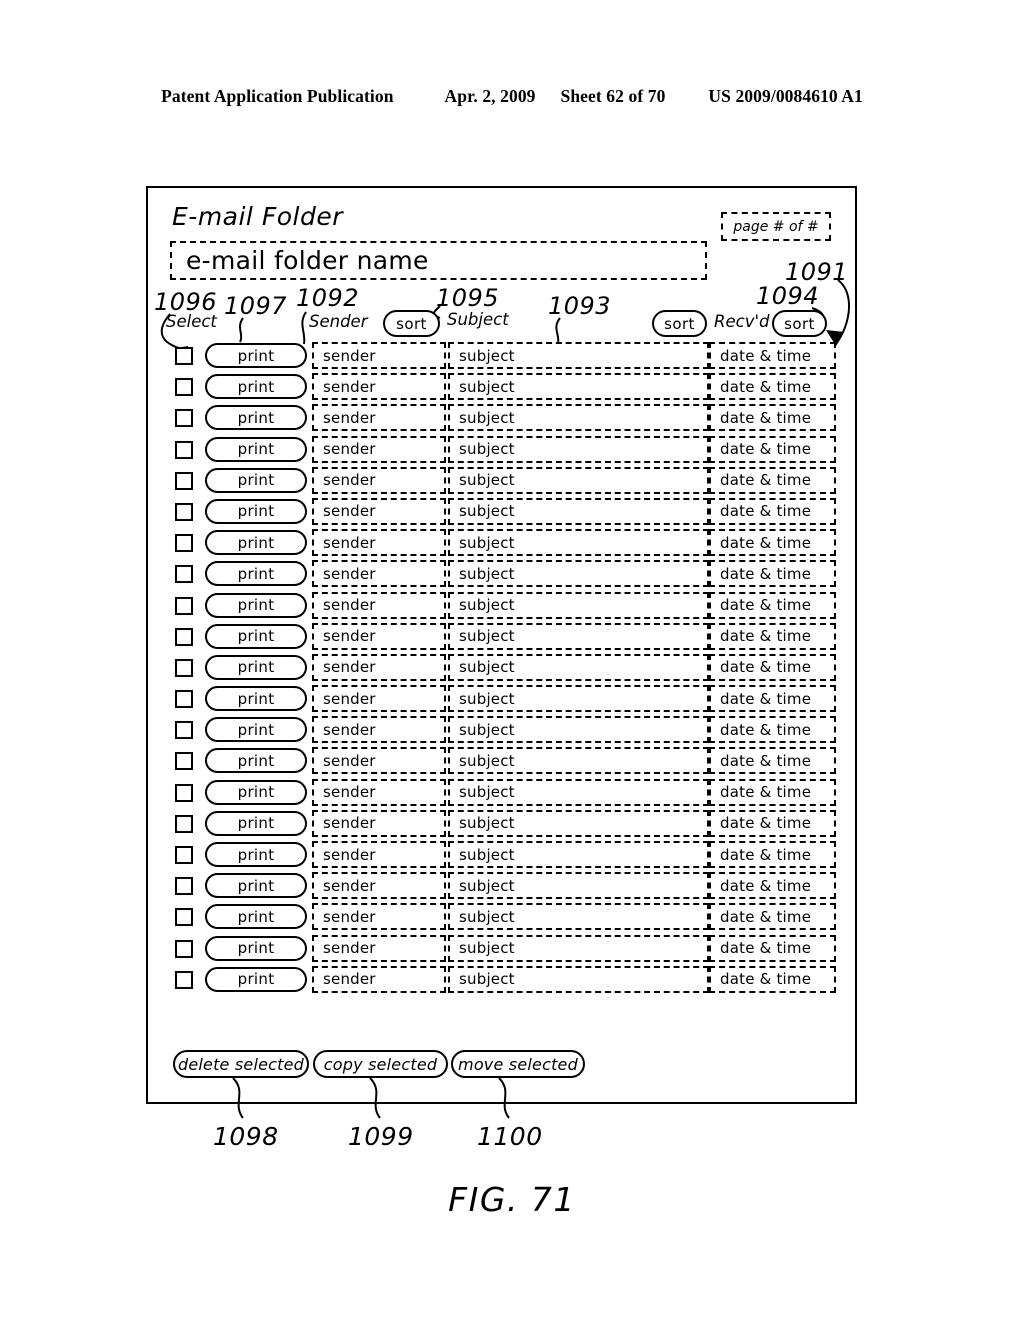  Describe the element at coordinates (241, 1064) in the screenshot. I see `delete-selected-button: delete selected` at that location.